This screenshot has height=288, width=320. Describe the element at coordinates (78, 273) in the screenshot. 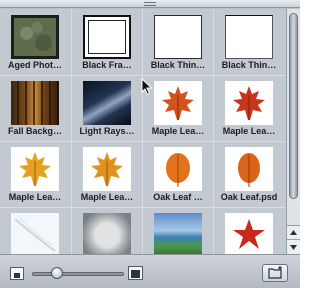

I see `thumbnail-size-slider` at that location.